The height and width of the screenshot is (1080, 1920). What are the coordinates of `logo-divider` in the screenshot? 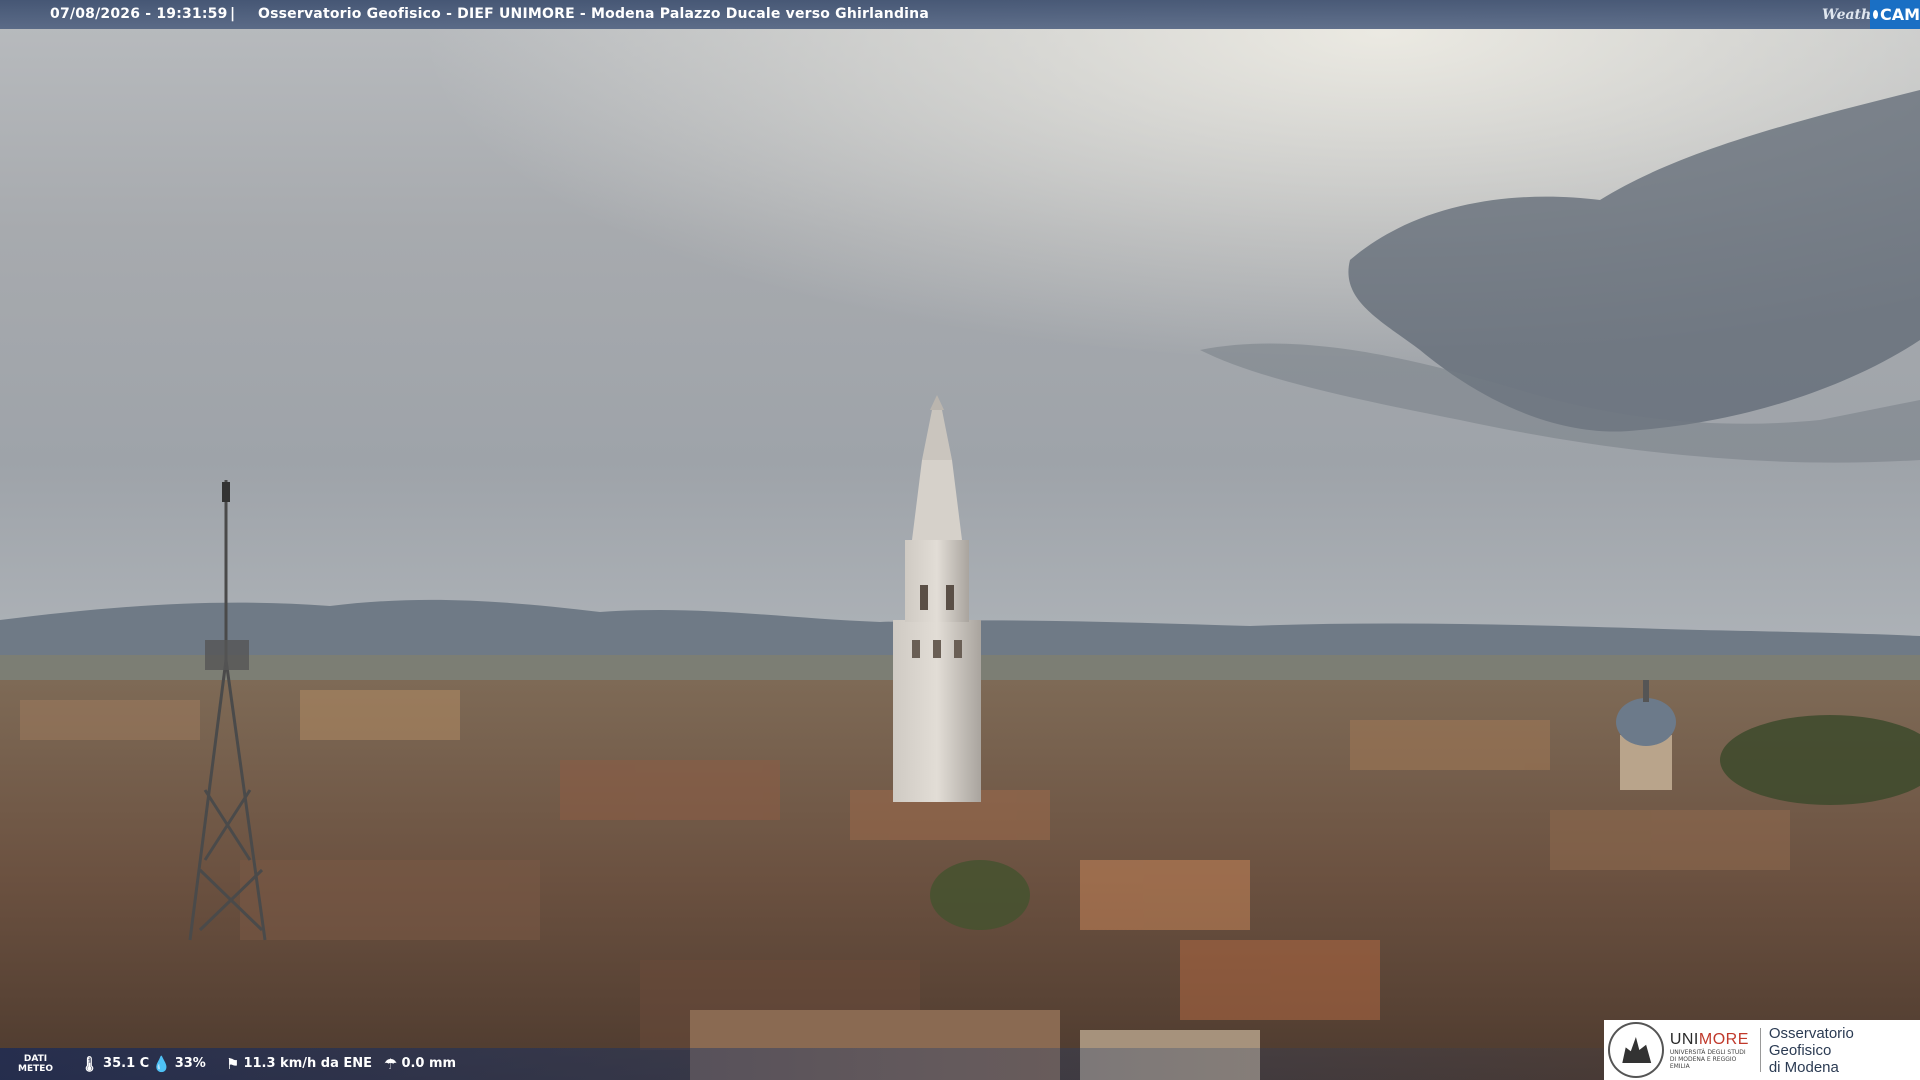 It's located at (1760, 1050).